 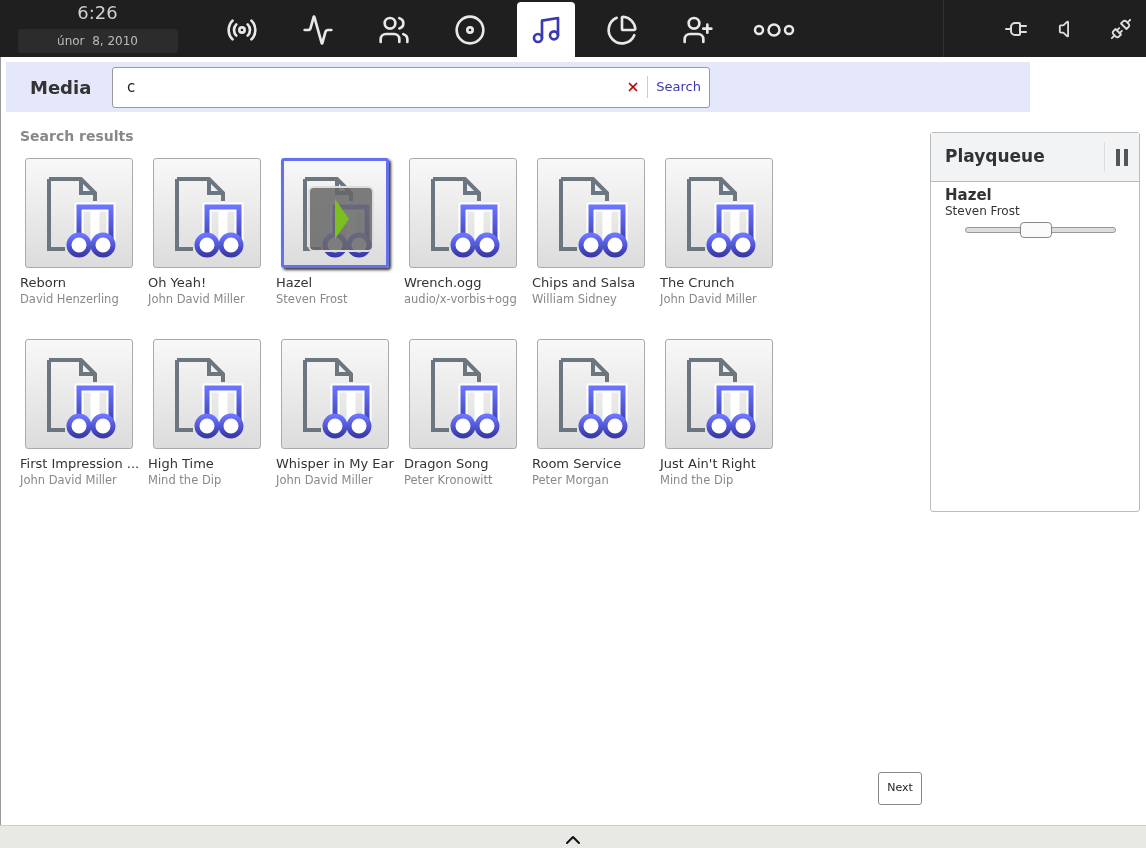 I want to click on track-title: Hazel, so click(x=295, y=283).